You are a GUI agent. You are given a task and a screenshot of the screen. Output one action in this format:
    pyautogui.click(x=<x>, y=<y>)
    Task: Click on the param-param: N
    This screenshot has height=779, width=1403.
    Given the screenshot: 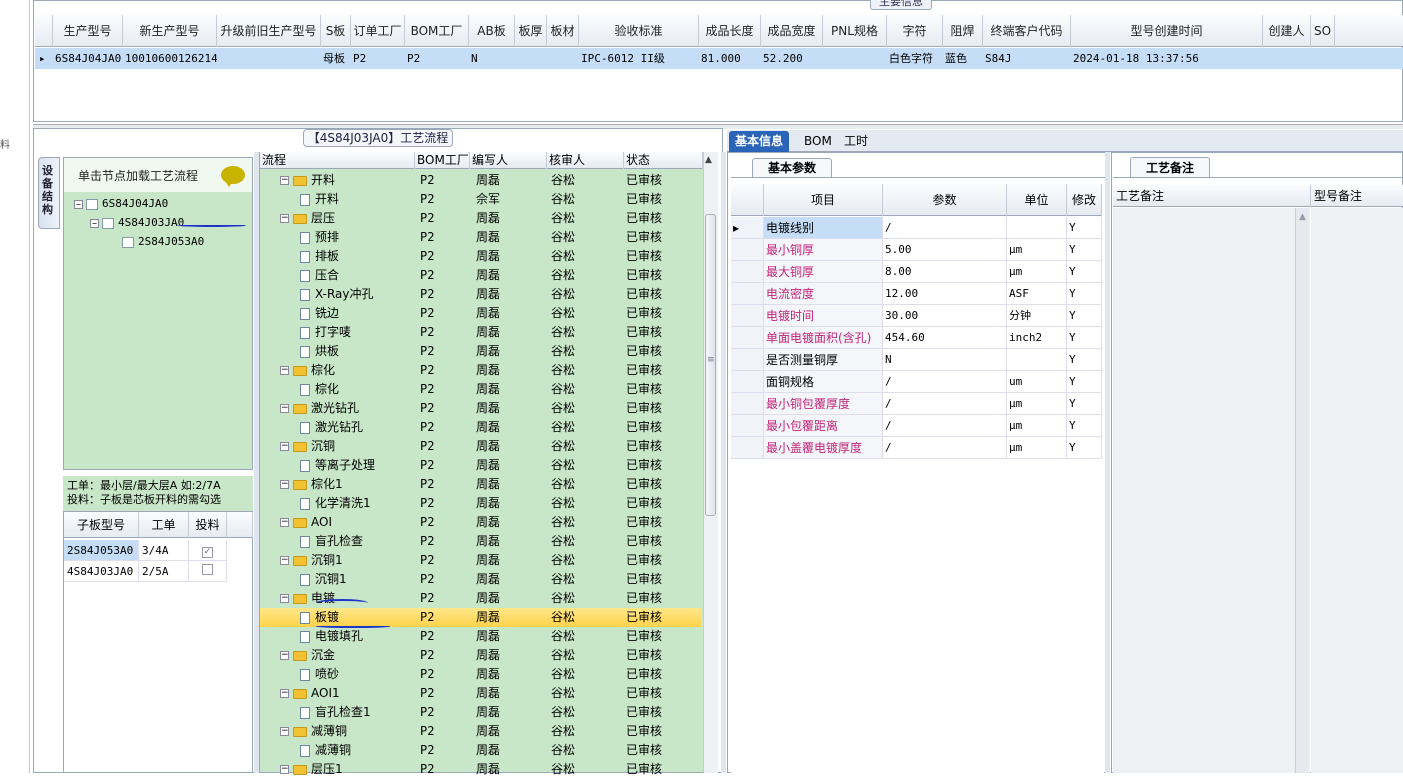 What is the action you would take?
    pyautogui.click(x=945, y=360)
    